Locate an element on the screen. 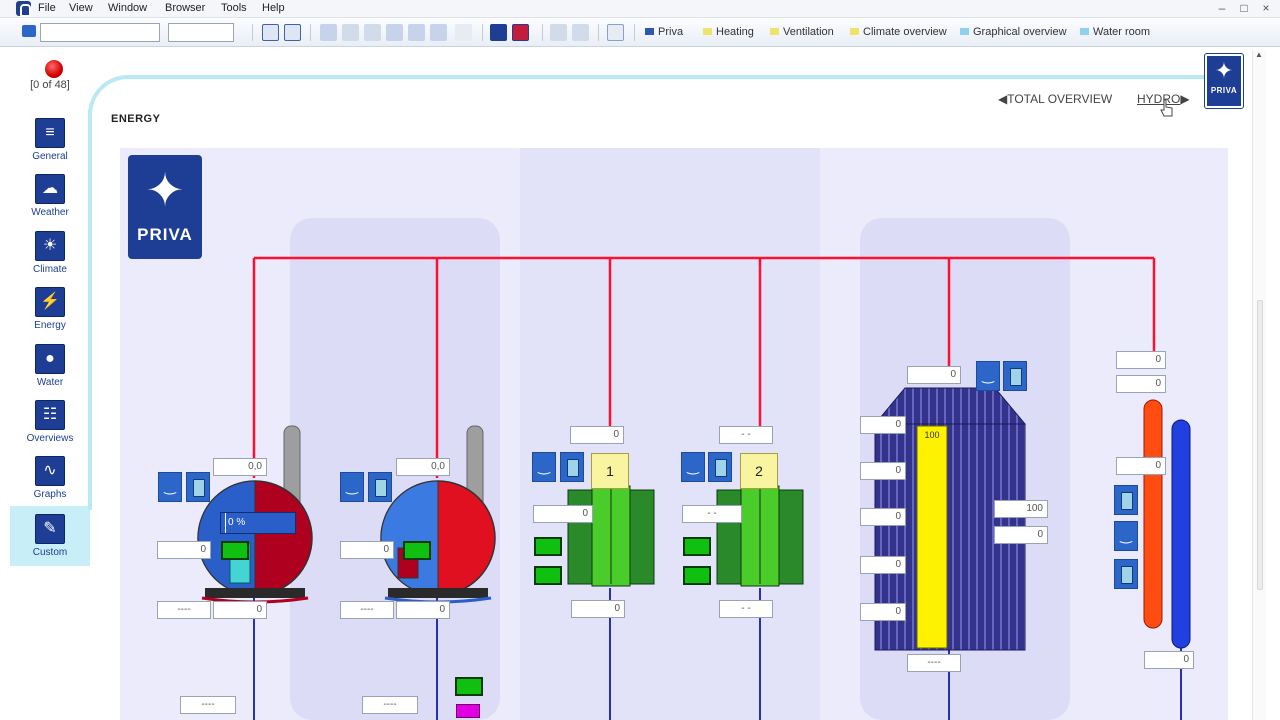  boiler-2-status-button is located at coordinates (380, 487).